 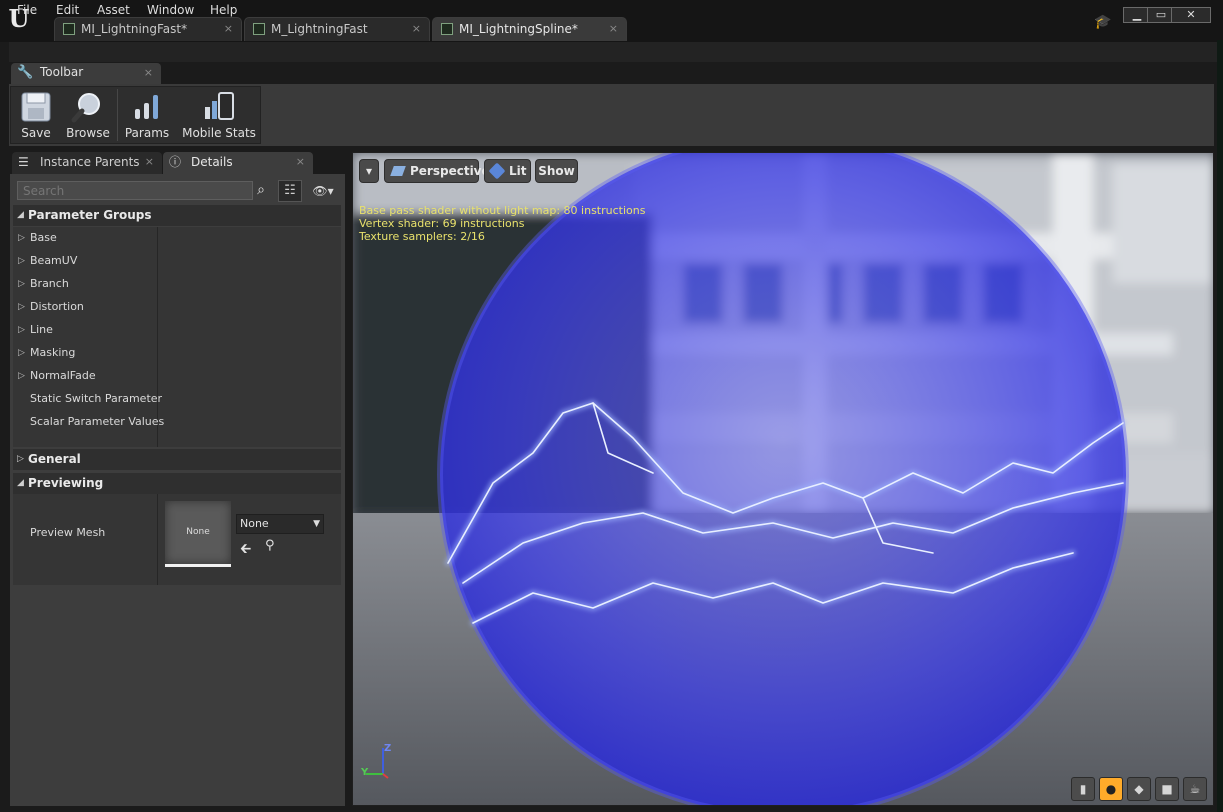 What do you see at coordinates (148, 72) in the screenshot?
I see `toolbar-tab-close-icon: ×` at bounding box center [148, 72].